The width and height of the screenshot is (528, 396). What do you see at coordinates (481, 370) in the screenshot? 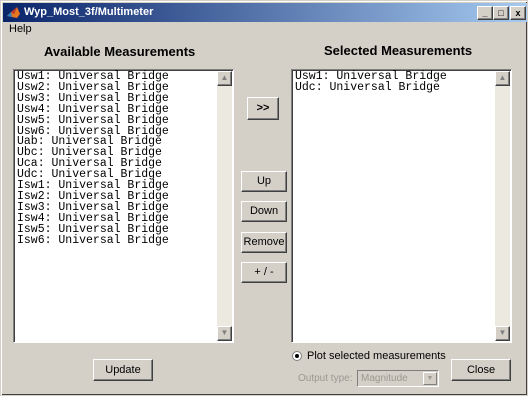
I see `close-button: Close` at bounding box center [481, 370].